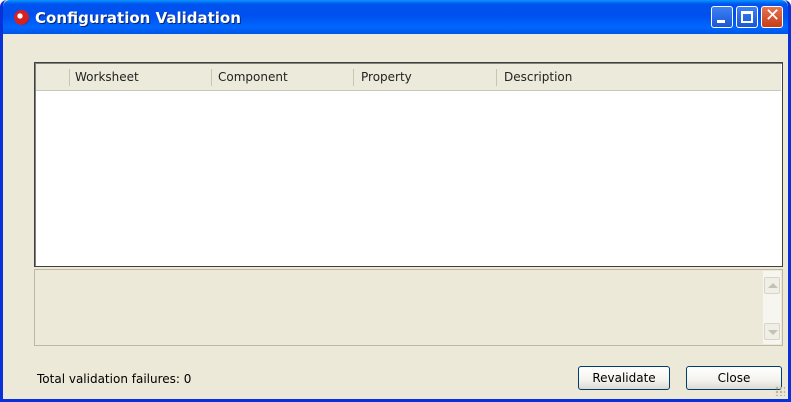 The height and width of the screenshot is (402, 791). I want to click on scroll-up-button, so click(772, 285).